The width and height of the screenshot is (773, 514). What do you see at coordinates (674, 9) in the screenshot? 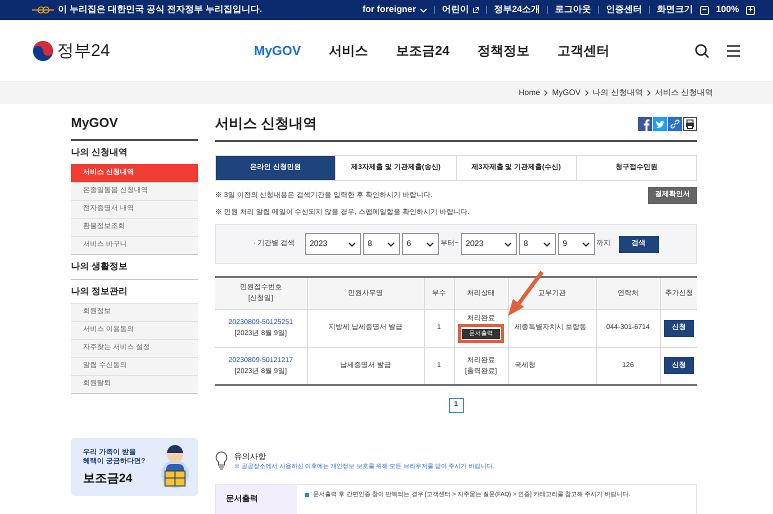
I see `zoom-label: 화면크기` at bounding box center [674, 9].